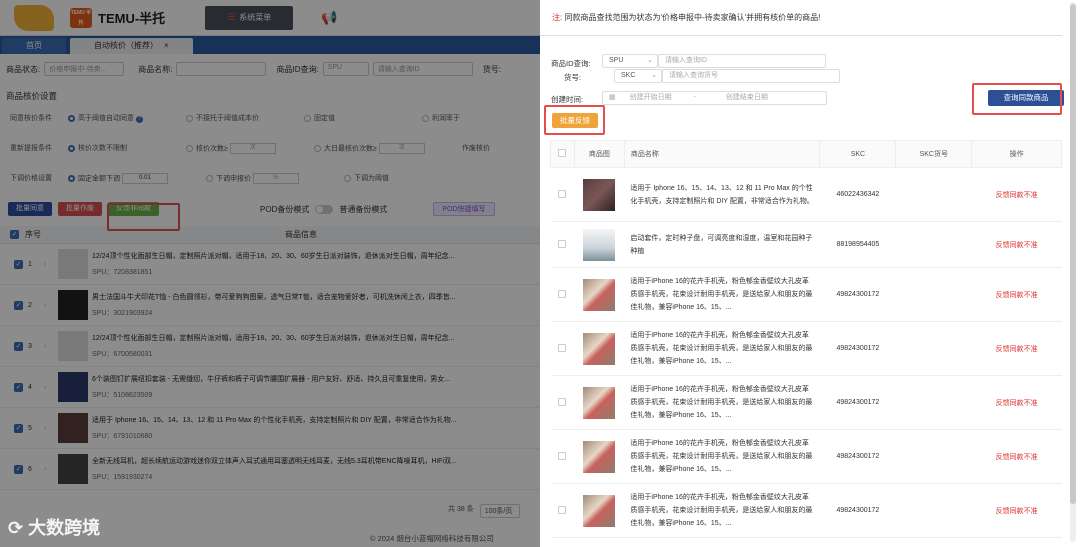 The image size is (1080, 547). What do you see at coordinates (628, 75) in the screenshot?
I see `sku-type-value: SKC` at bounding box center [628, 75].